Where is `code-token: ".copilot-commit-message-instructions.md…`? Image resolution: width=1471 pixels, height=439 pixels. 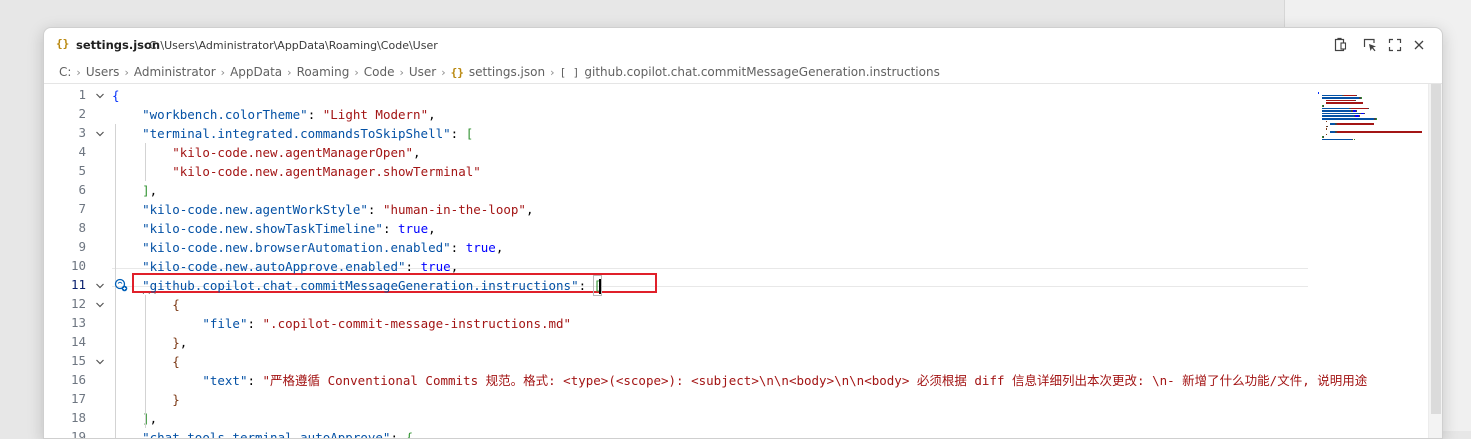 code-token: ".copilot-commit-message-instructions.md… is located at coordinates (417, 323).